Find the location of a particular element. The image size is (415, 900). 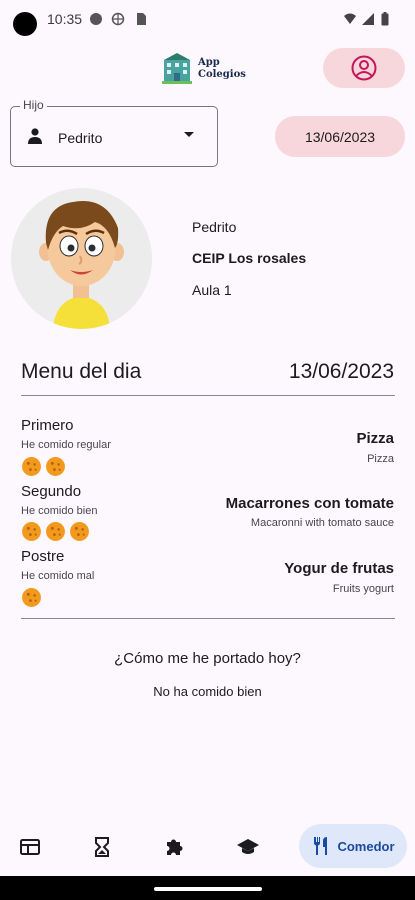

course-label: Postre is located at coordinates (43, 556).